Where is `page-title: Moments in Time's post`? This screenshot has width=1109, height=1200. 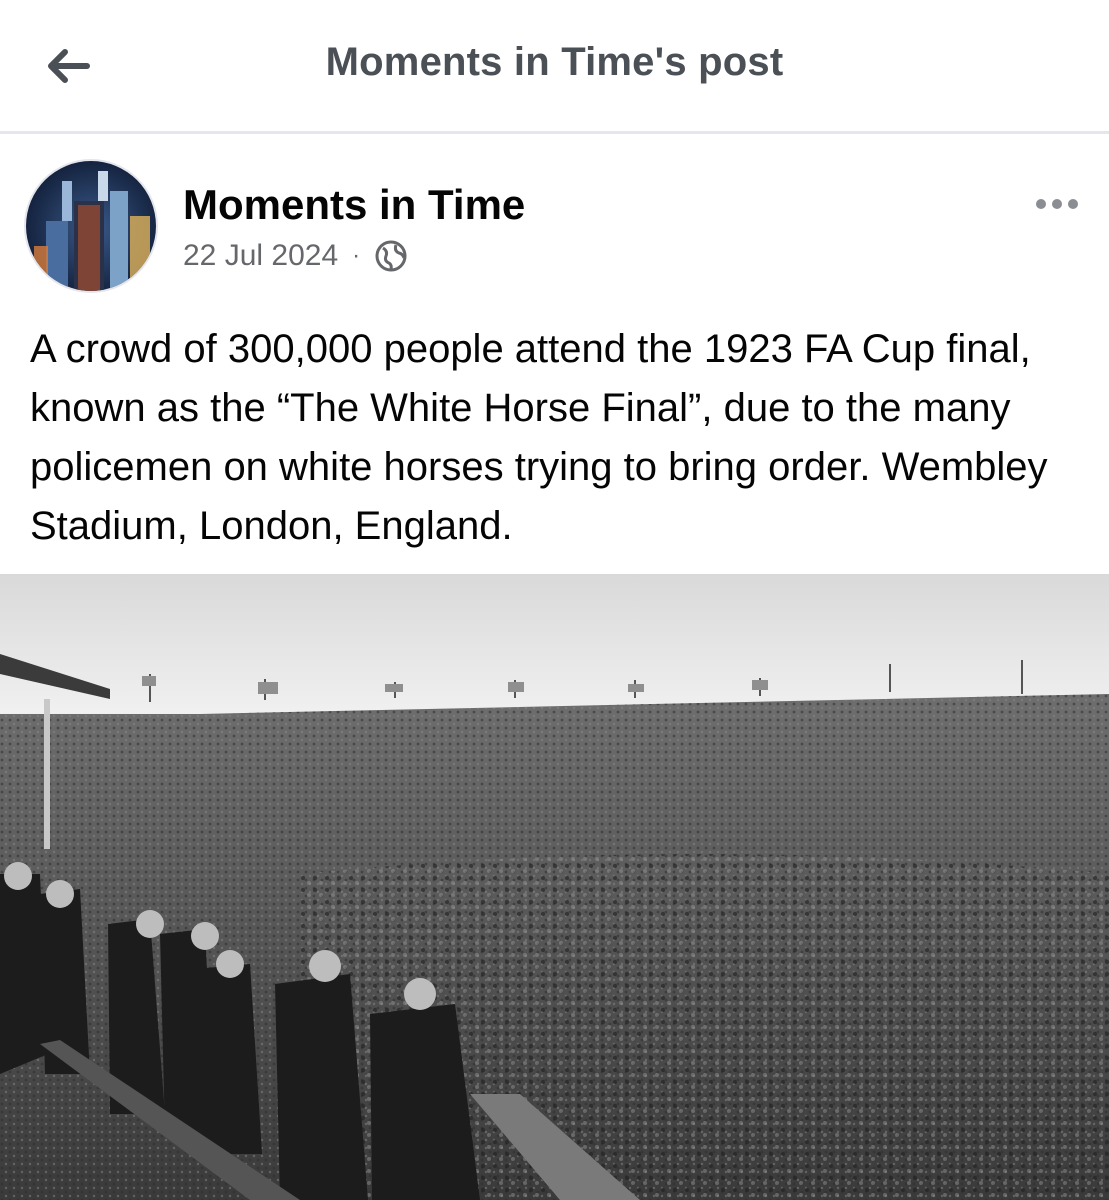 page-title: Moments in Time's post is located at coordinates (554, 62).